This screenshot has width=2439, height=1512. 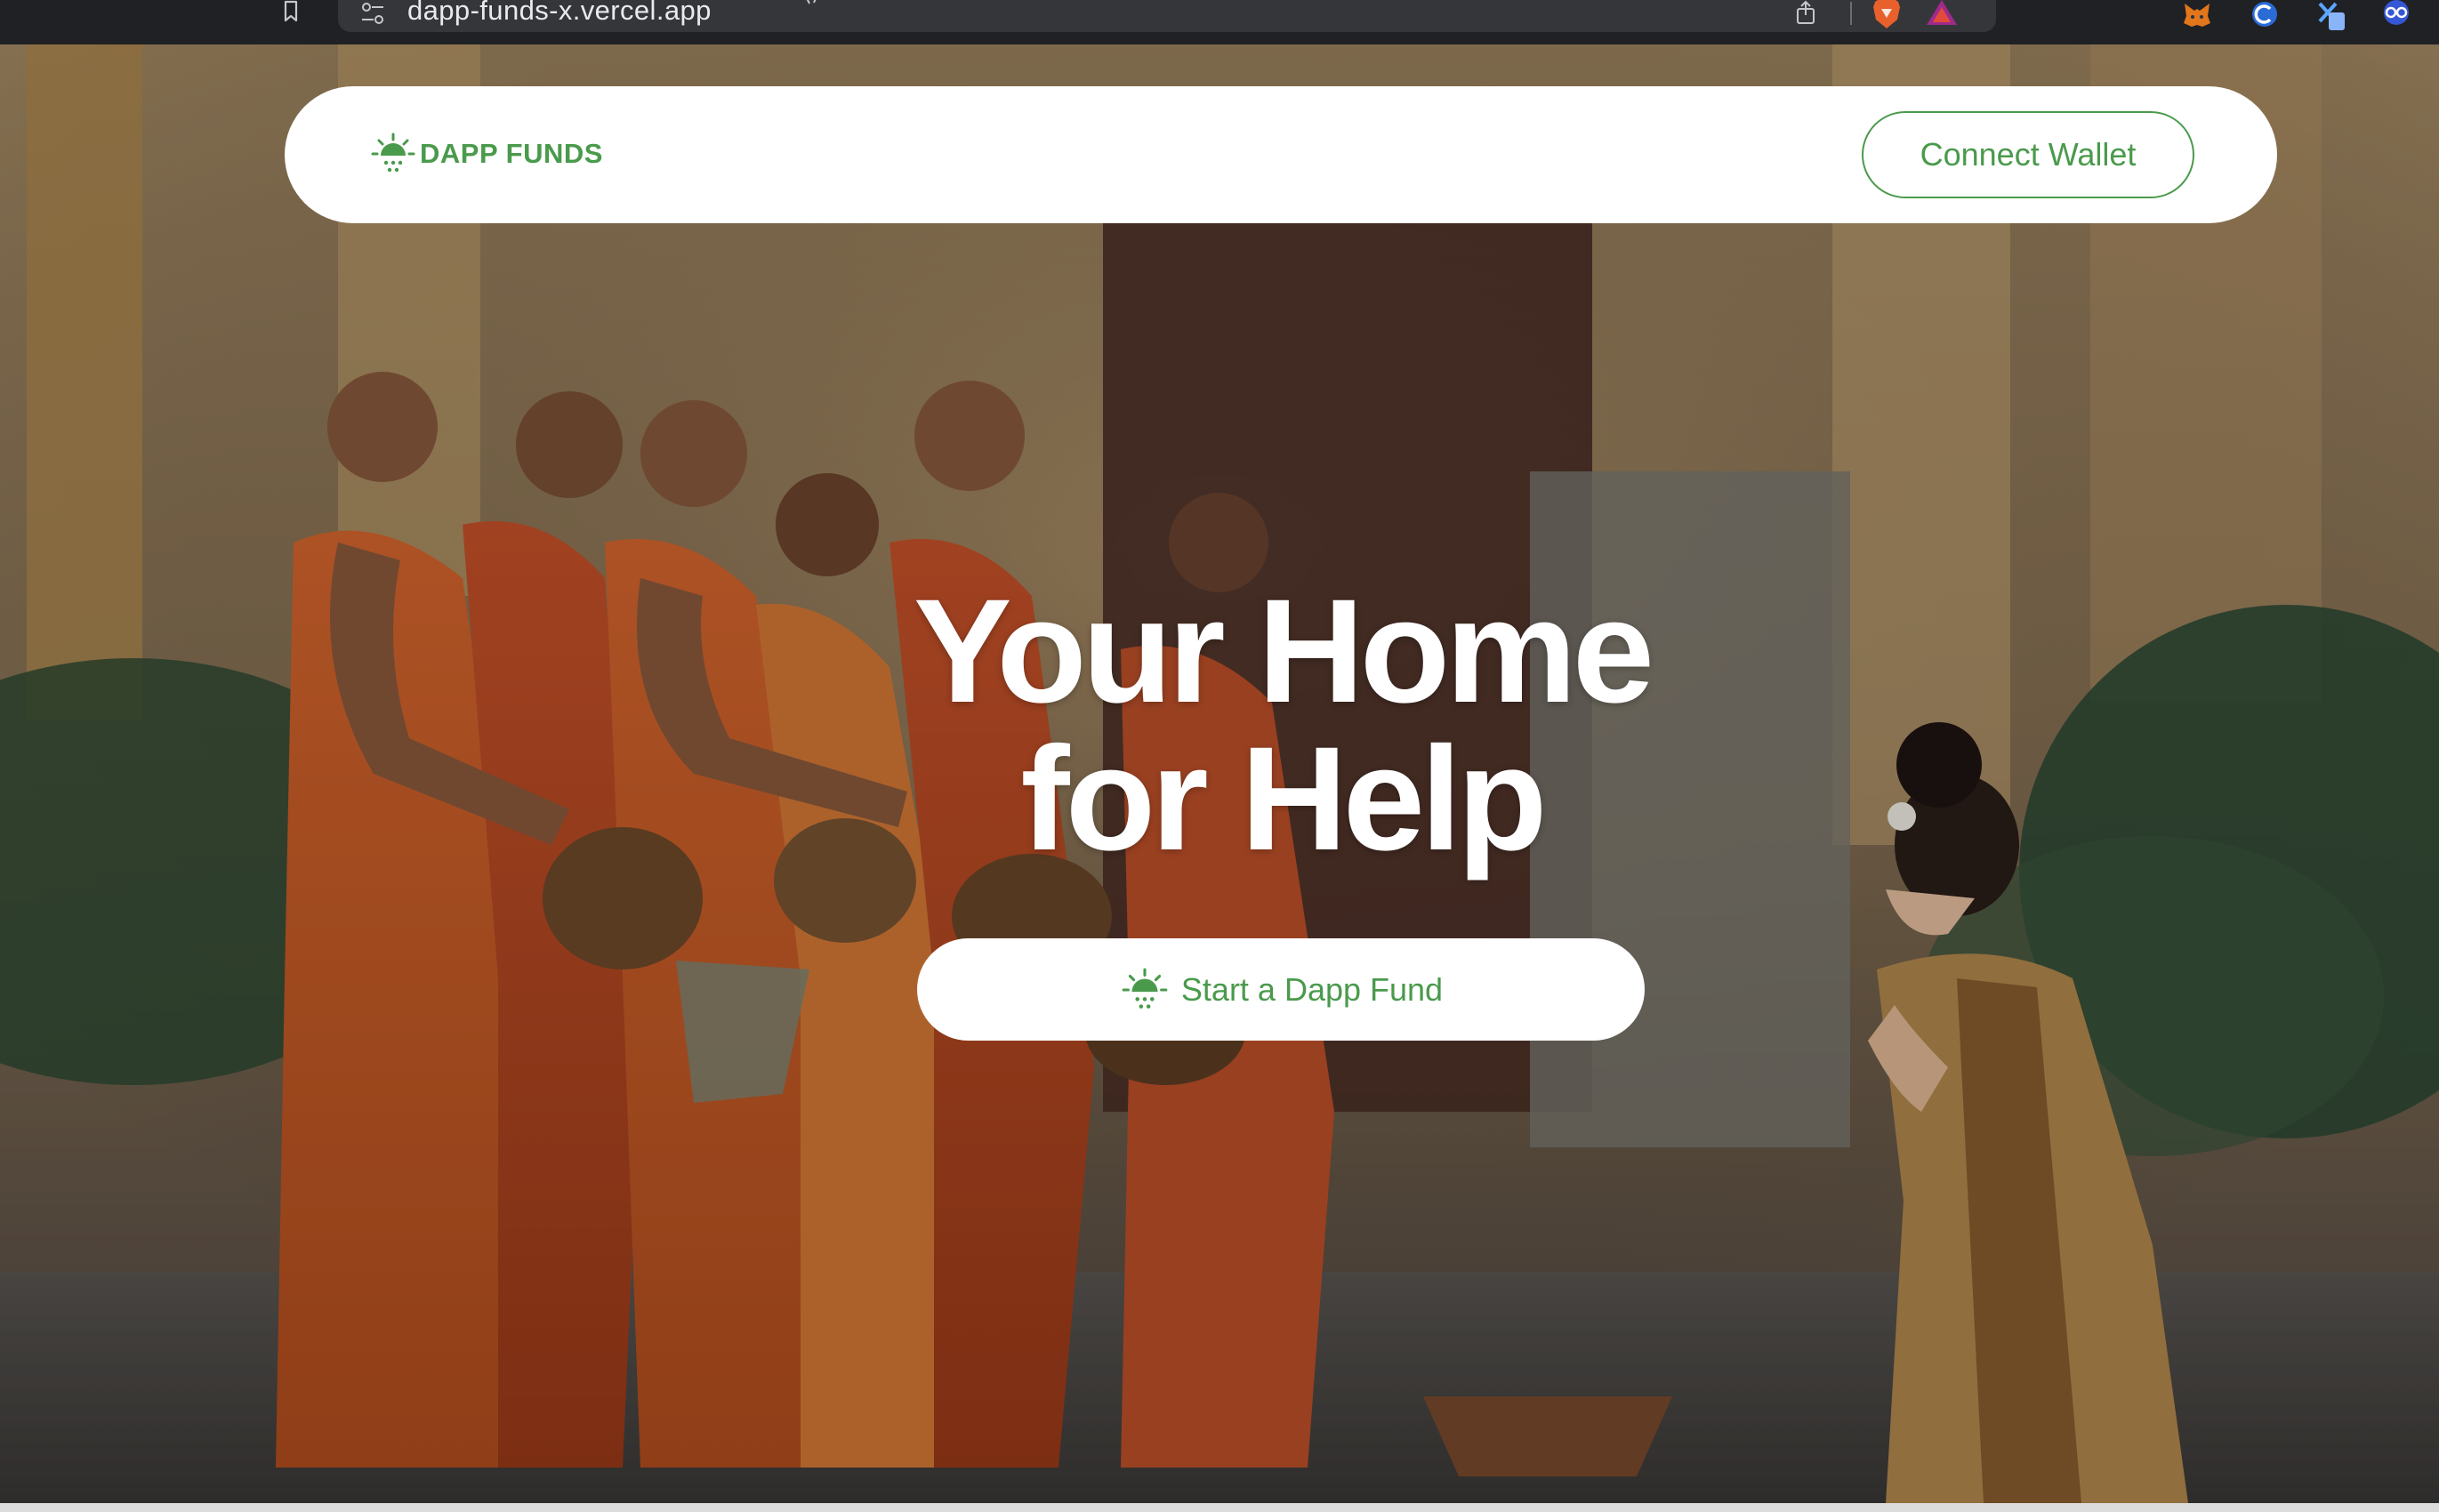 What do you see at coordinates (560, 13) in the screenshot?
I see `url-text: dapp-funds-x.vercel.app` at bounding box center [560, 13].